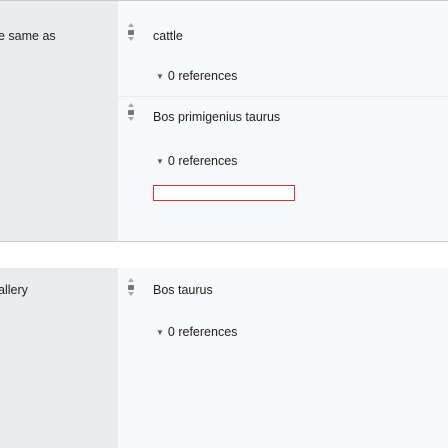 The image size is (448, 448). Describe the element at coordinates (283, 96) in the screenshot. I see `statement-divider` at that location.